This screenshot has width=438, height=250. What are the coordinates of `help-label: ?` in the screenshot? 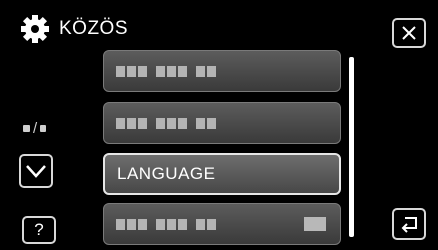 It's located at (39, 229).